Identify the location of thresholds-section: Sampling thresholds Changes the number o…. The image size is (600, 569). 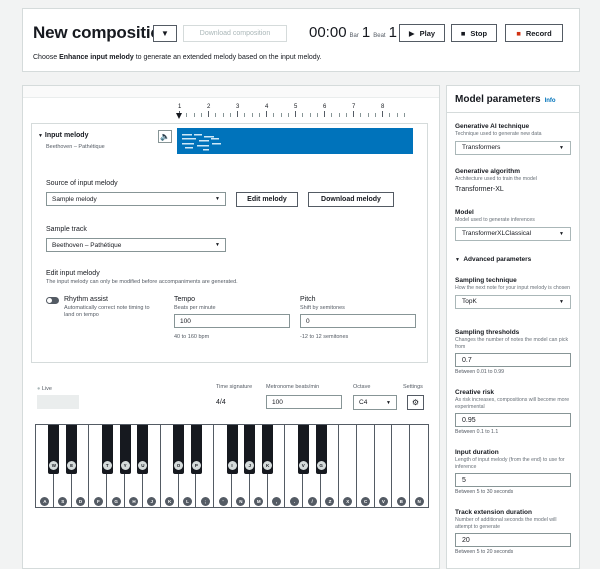
(515, 352).